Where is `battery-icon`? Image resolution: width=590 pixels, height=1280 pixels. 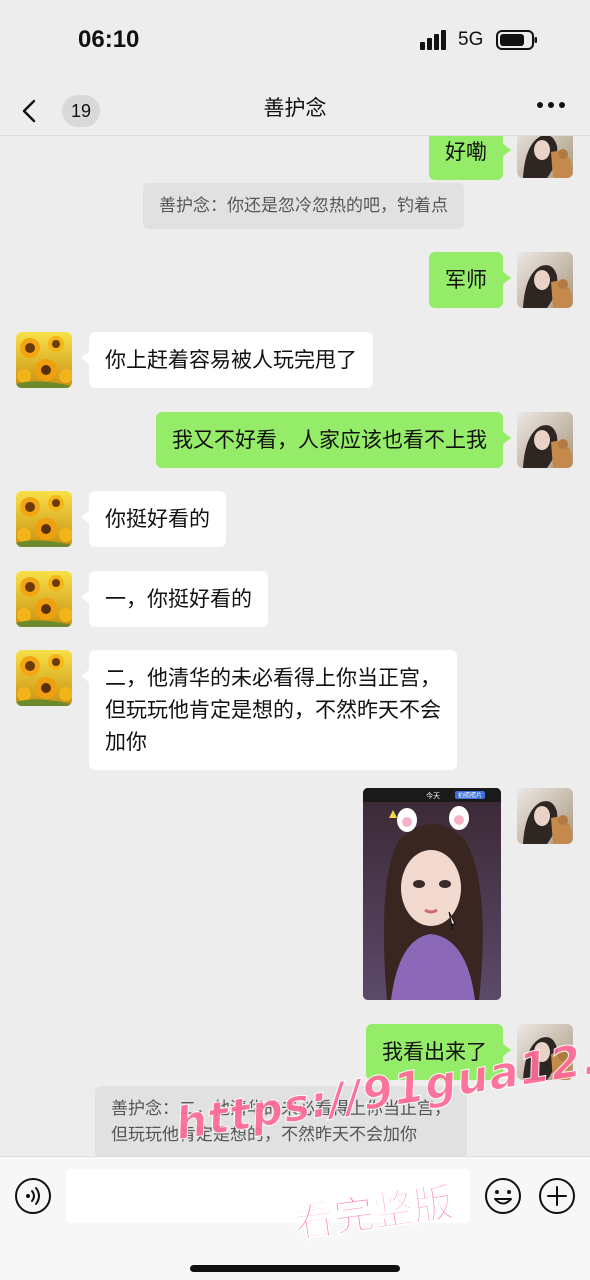 battery-icon is located at coordinates (516, 40).